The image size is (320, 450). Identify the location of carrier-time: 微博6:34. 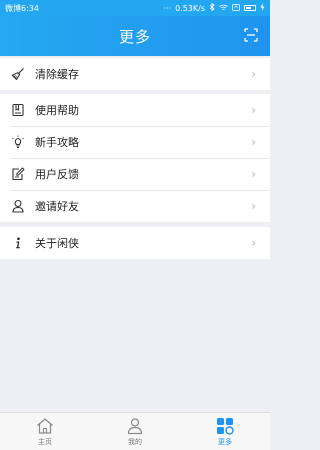
(22, 8).